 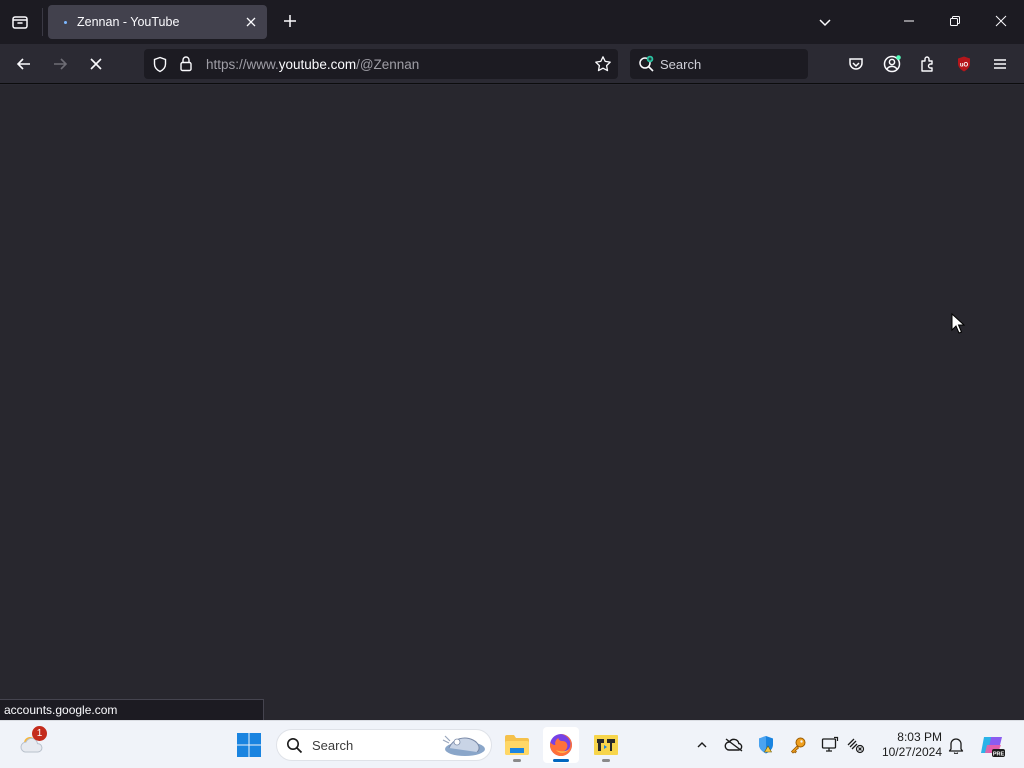 I want to click on file-explorer-button, so click(x=517, y=745).